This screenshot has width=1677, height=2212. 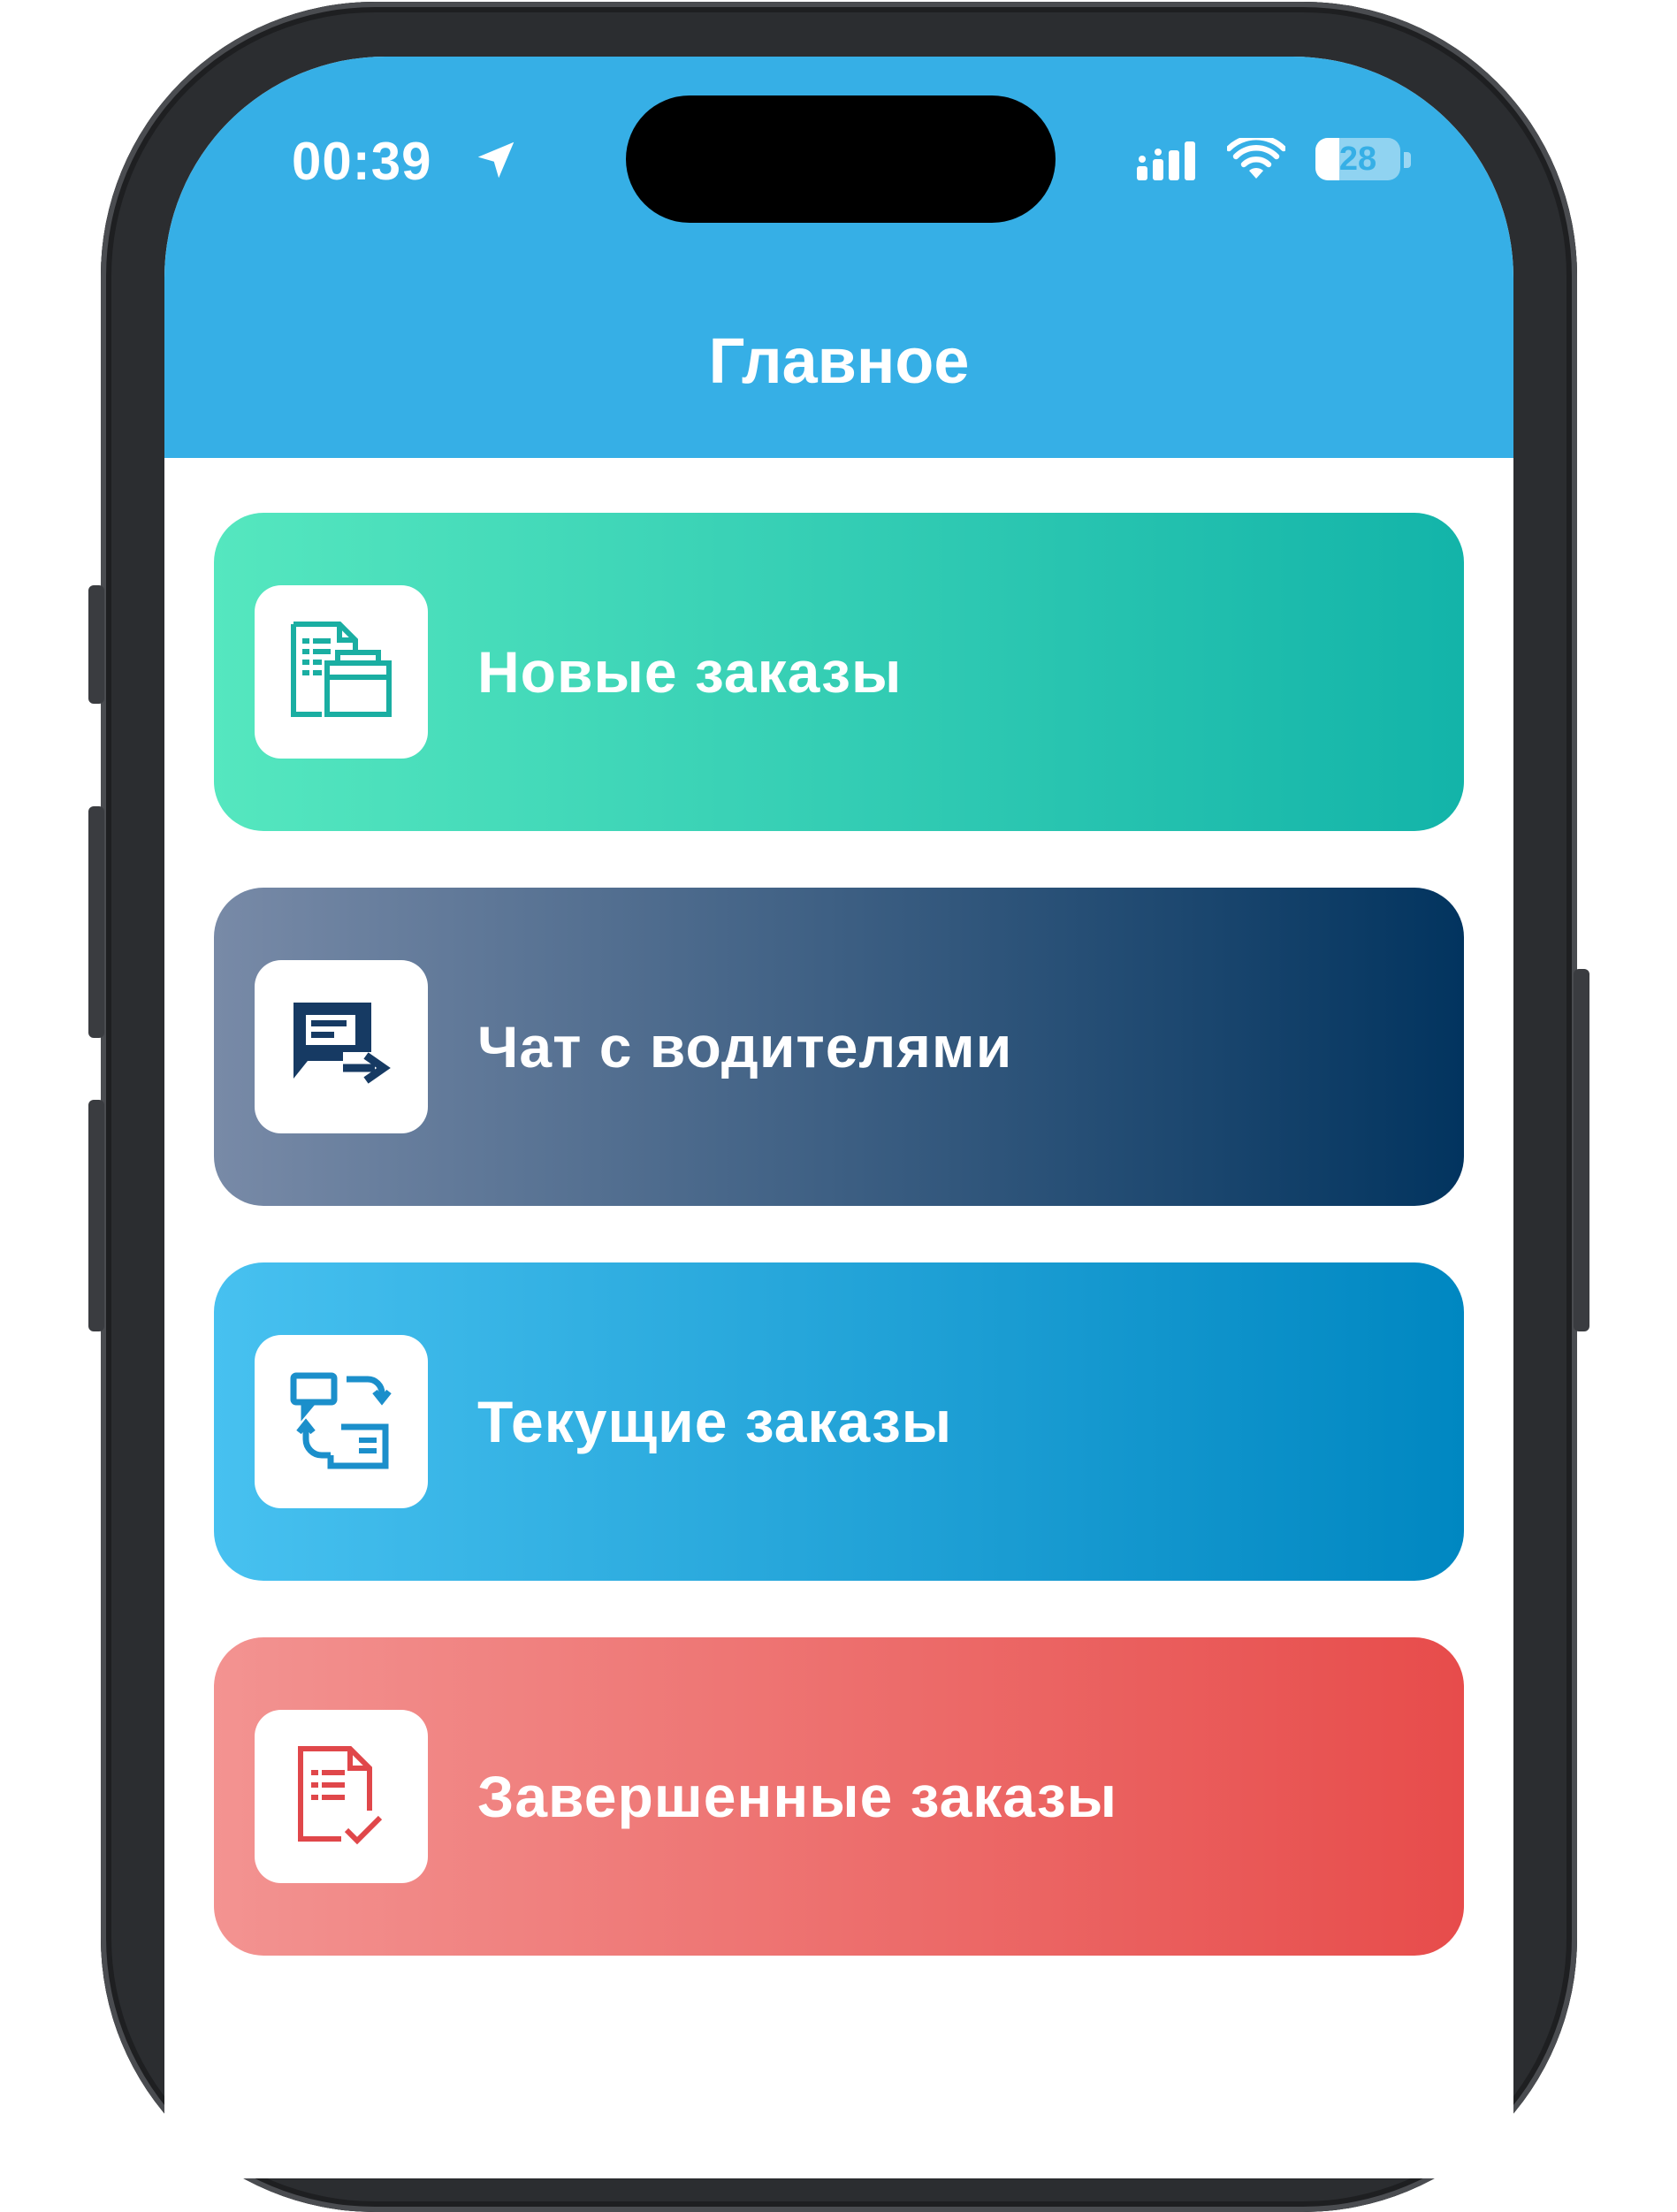 I want to click on status-time: 00:39, so click(x=362, y=161).